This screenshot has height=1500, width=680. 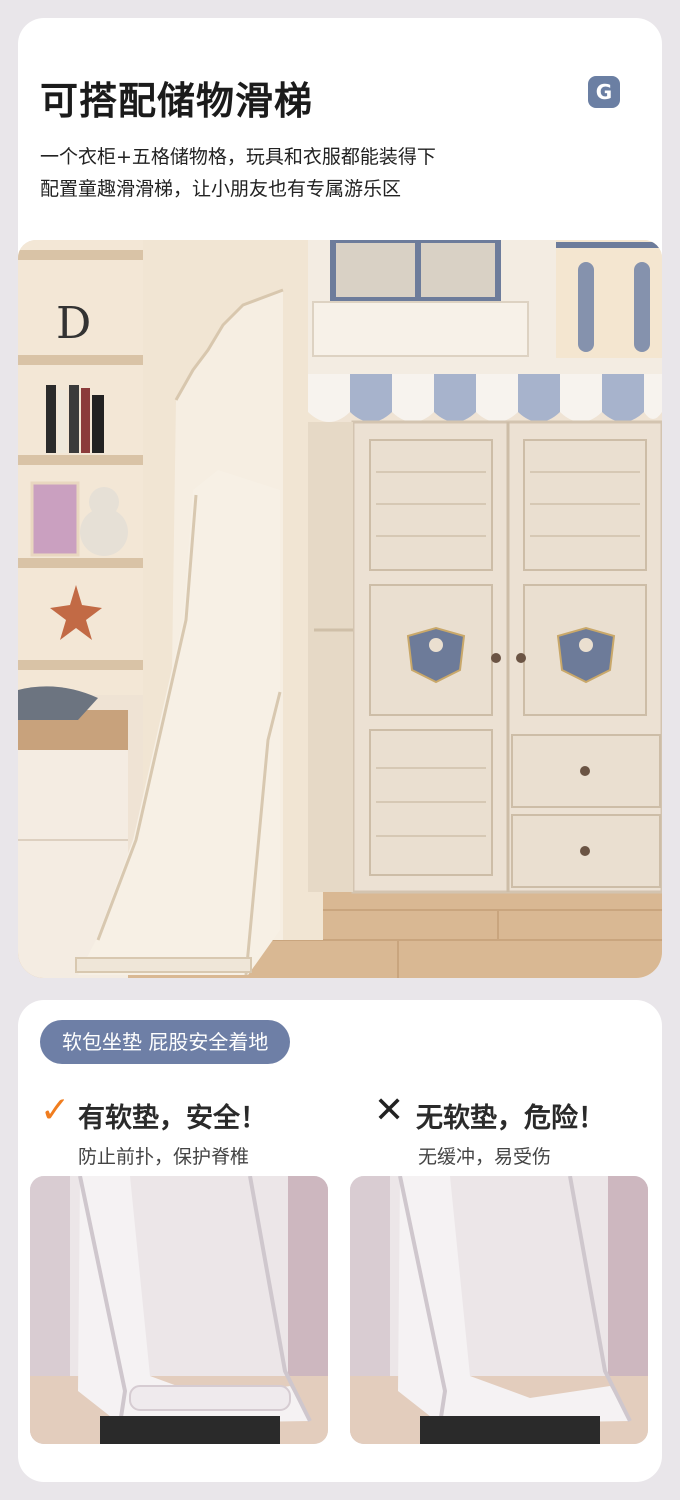 I want to click on check-icon: ✓, so click(x=55, y=1110).